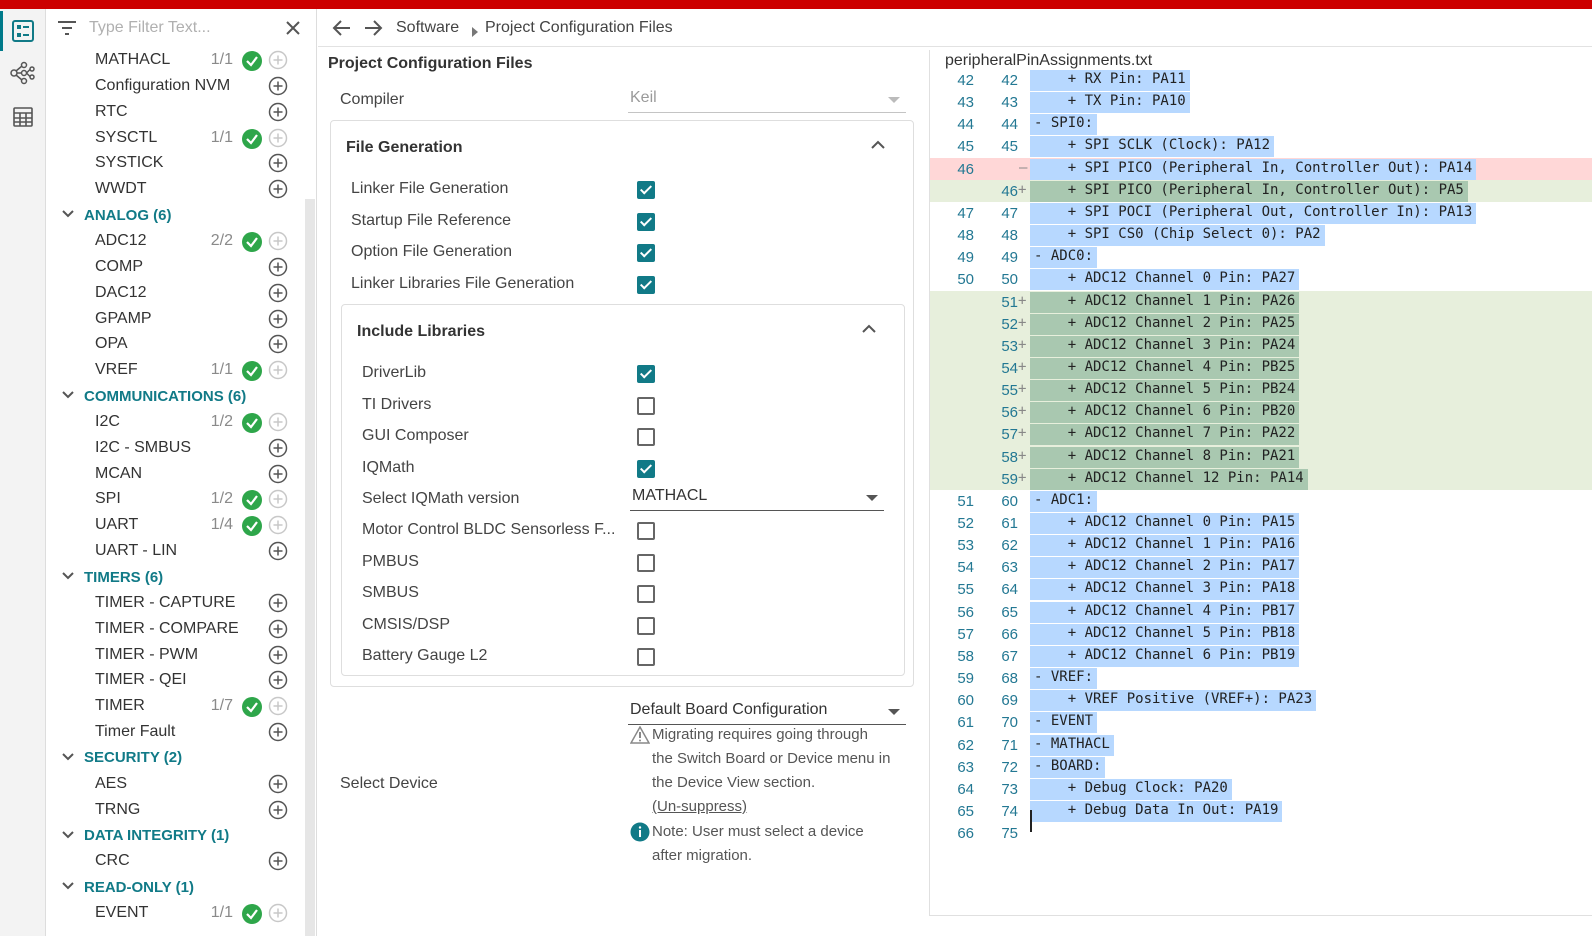 The height and width of the screenshot is (936, 1592). I want to click on code-line: 57 66 + ADC12 Channel 5 Pin: PB18, so click(1261, 634).